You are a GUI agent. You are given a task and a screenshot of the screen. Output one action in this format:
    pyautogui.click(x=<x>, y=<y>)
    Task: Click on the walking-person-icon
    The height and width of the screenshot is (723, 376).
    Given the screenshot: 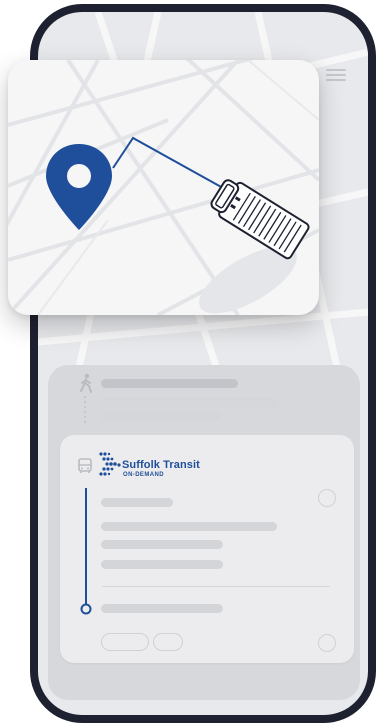 What is the action you would take?
    pyautogui.click(x=86, y=383)
    